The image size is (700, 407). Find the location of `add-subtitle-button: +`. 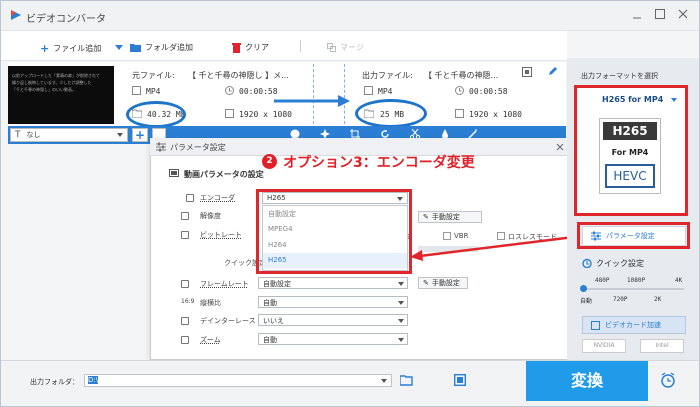

add-subtitle-button: + is located at coordinates (140, 135).